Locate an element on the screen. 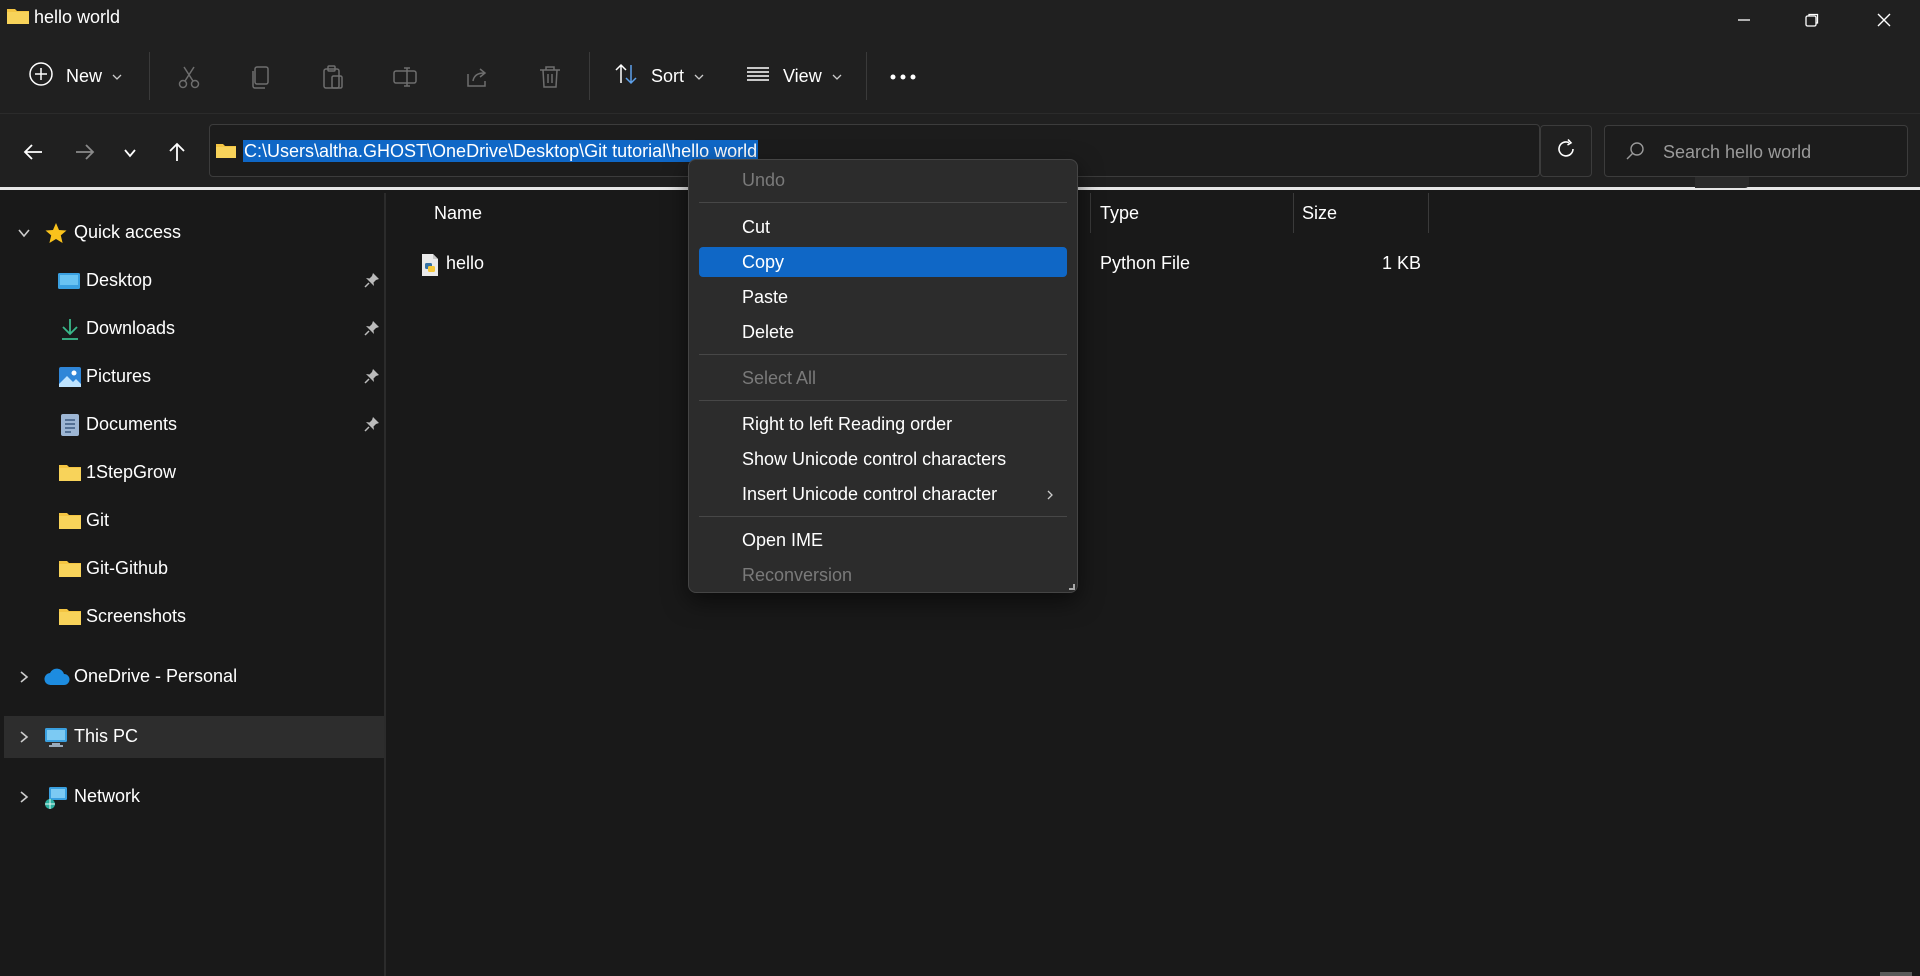  table-row: hello Python File 1 KB is located at coordinates (1154, 265).